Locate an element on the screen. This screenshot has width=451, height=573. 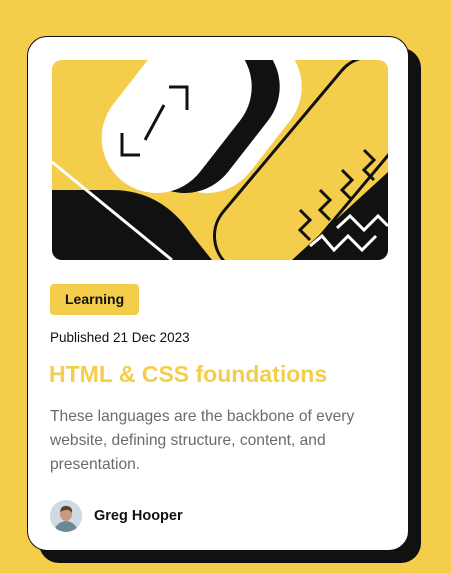
article-title: HTML & CSS foundations is located at coordinates (188, 374).